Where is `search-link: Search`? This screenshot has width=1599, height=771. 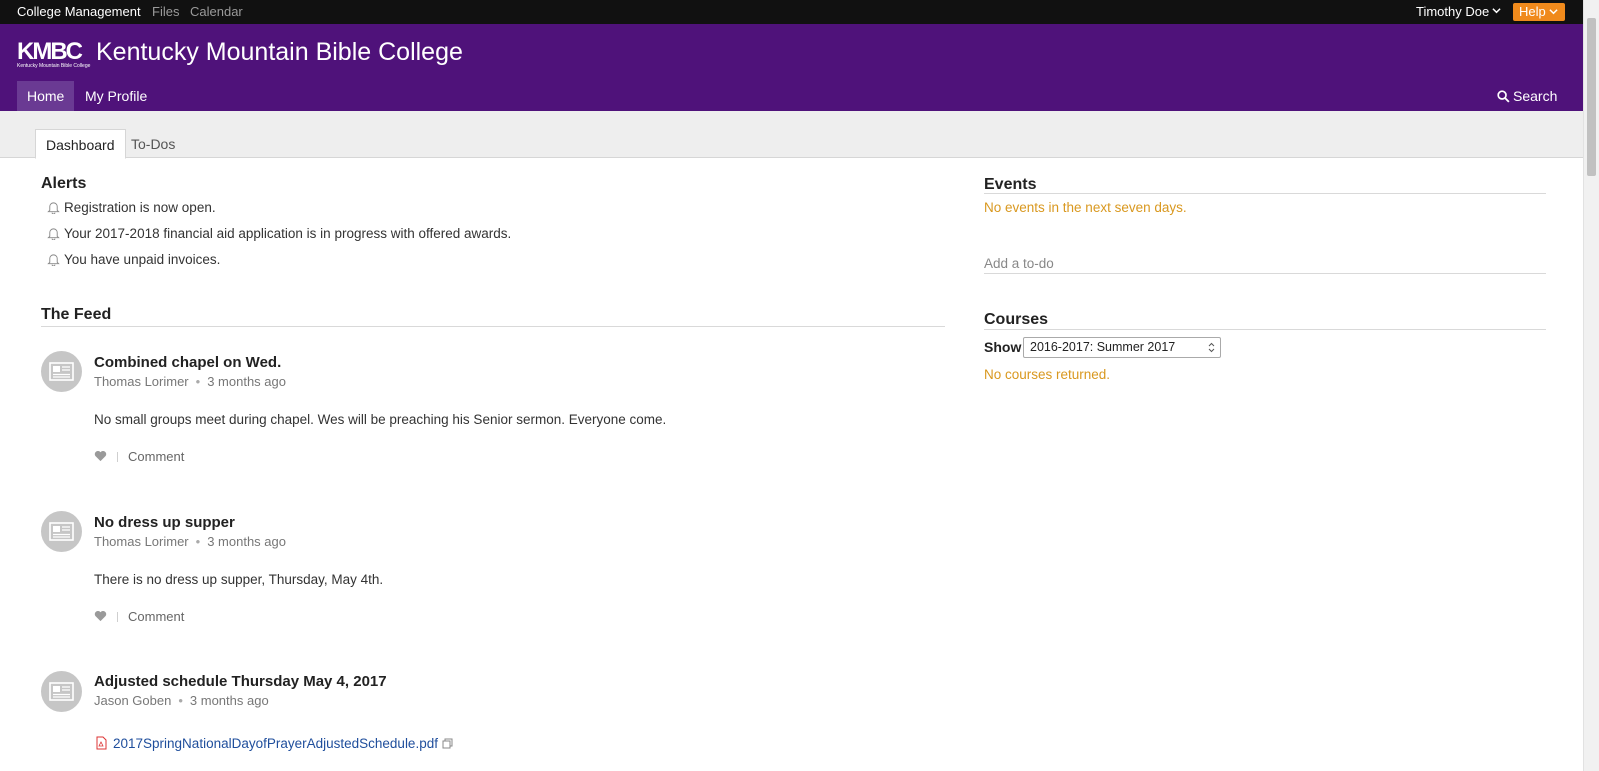
search-link: Search is located at coordinates (1527, 96).